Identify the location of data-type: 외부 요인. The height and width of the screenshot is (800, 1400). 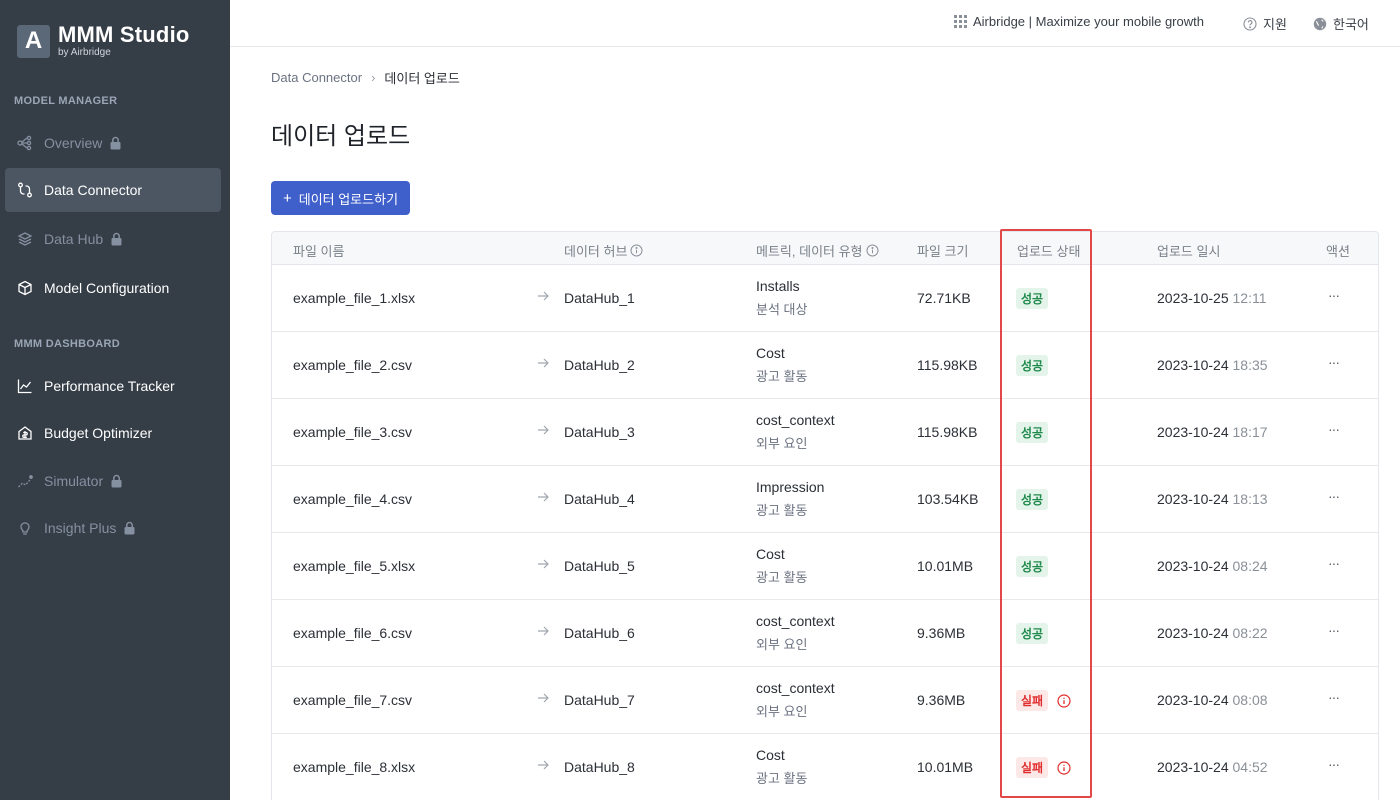
(782, 711).